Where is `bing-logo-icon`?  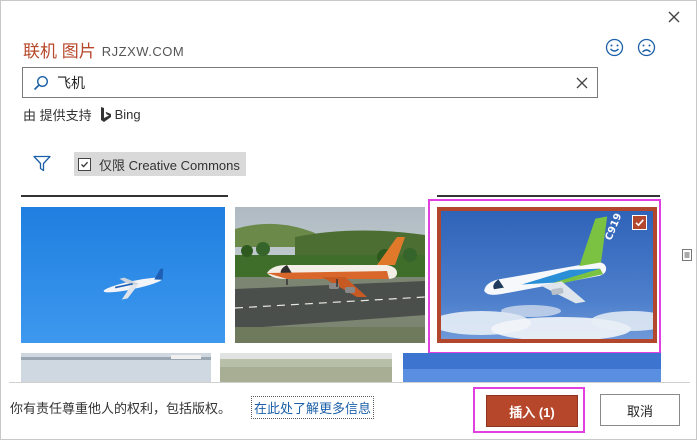
bing-logo-icon is located at coordinates (106, 114).